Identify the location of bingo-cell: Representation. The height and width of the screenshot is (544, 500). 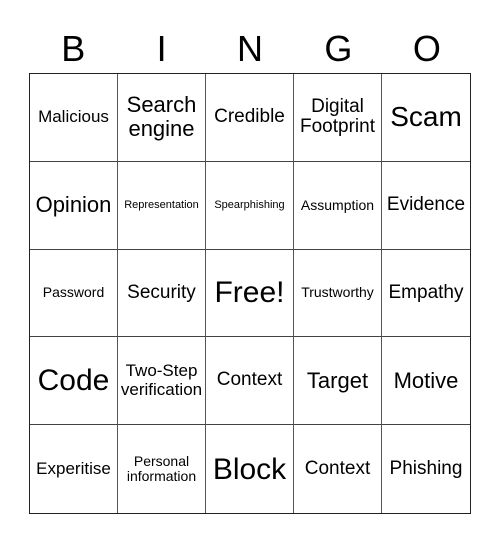
(162, 205).